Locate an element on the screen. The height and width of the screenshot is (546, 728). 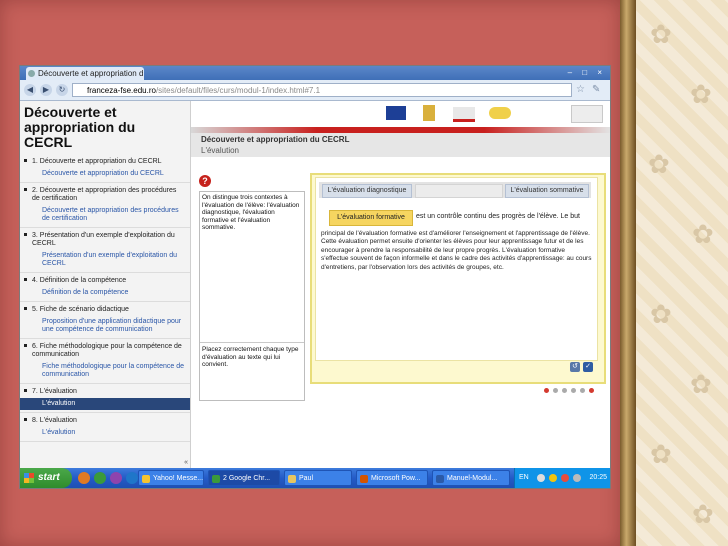
exercise-footer: ↺ ✓ is located at coordinates (455, 368).